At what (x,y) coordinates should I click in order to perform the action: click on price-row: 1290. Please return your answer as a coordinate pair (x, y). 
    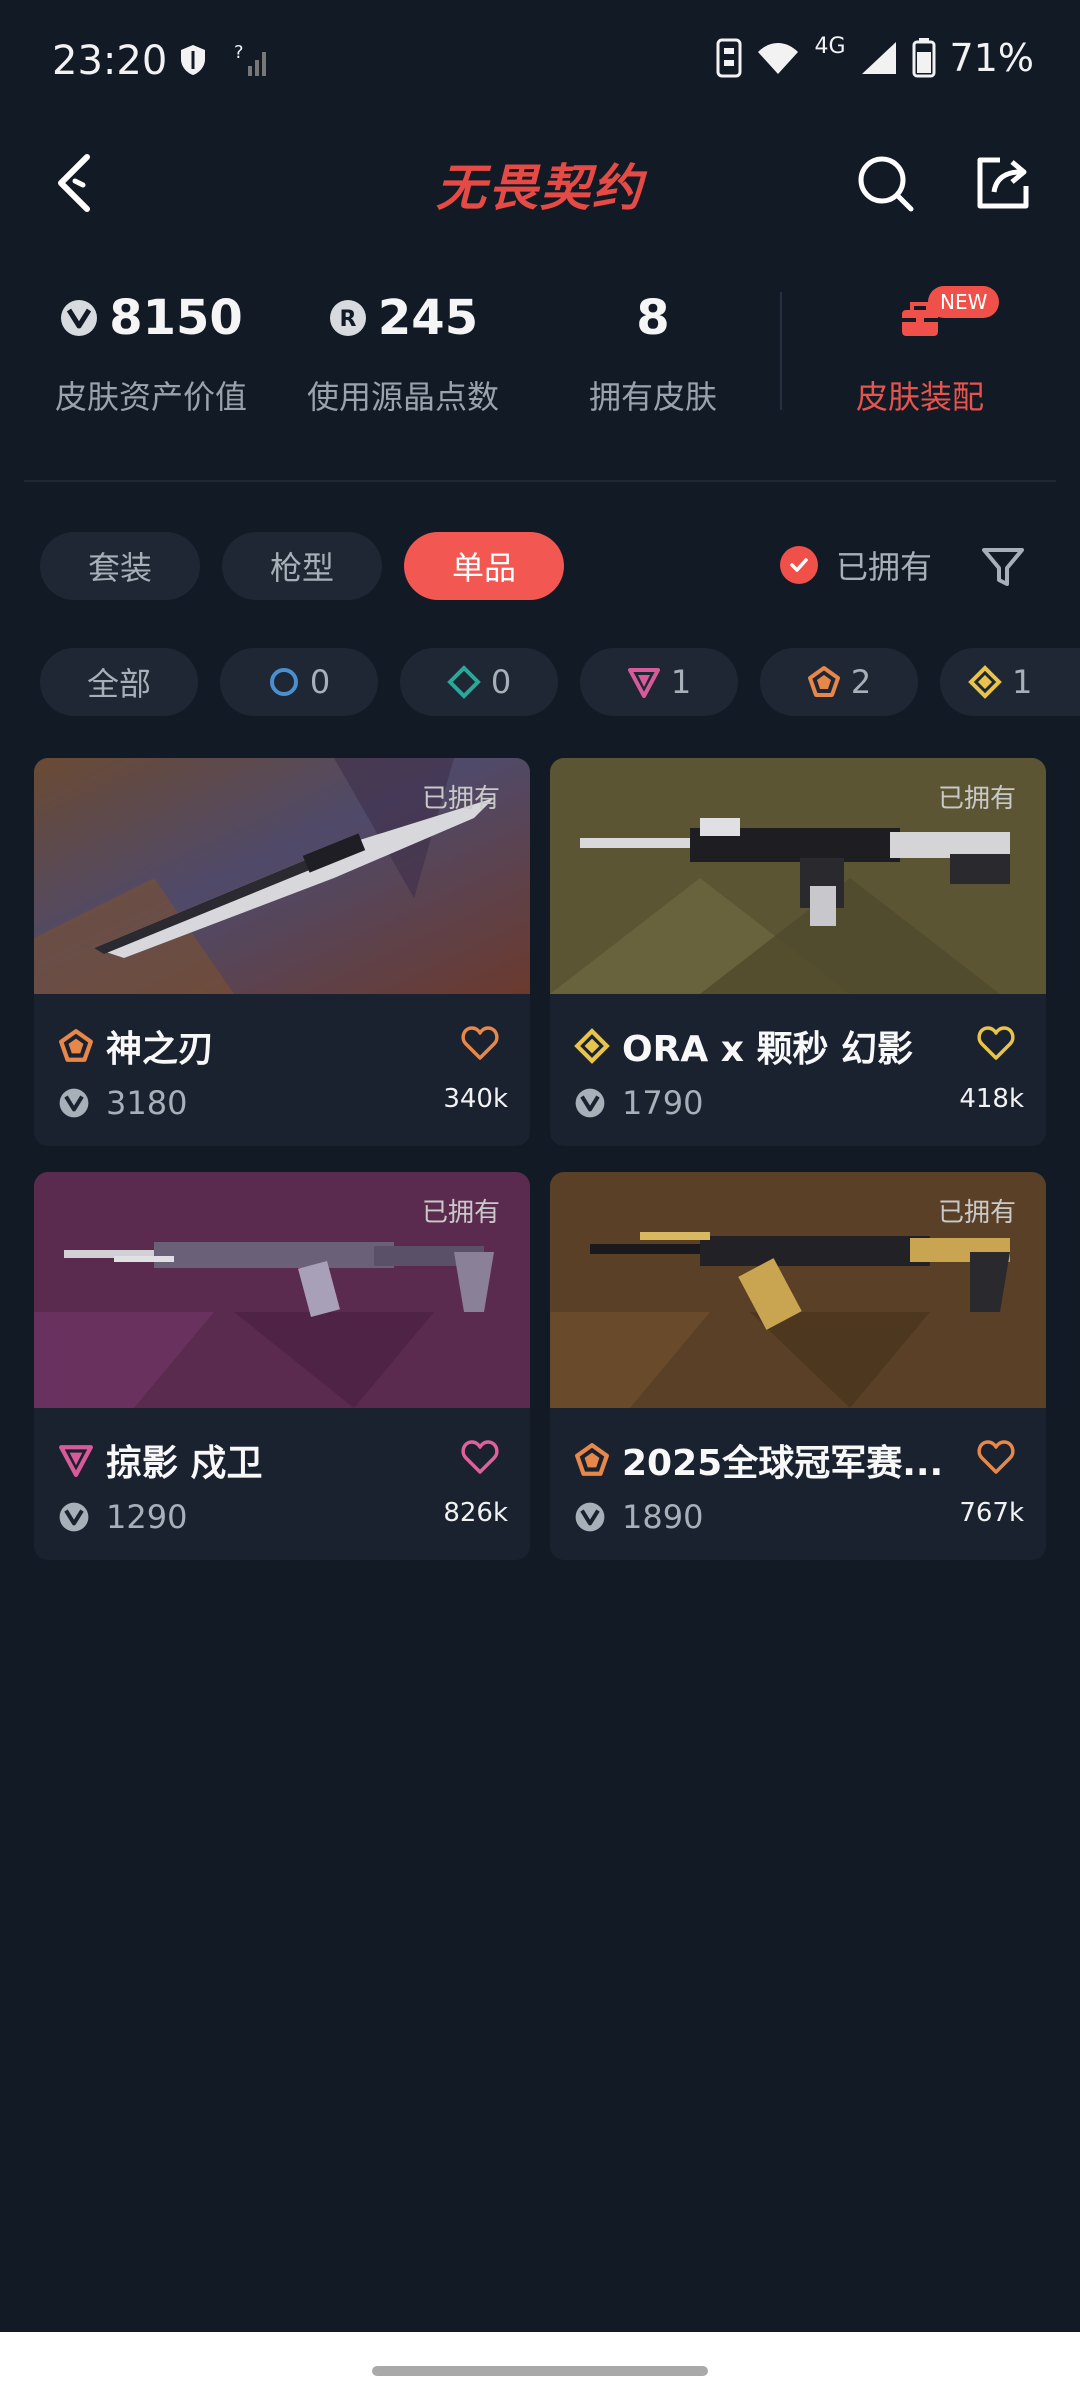
    Looking at the image, I should click on (122, 1517).